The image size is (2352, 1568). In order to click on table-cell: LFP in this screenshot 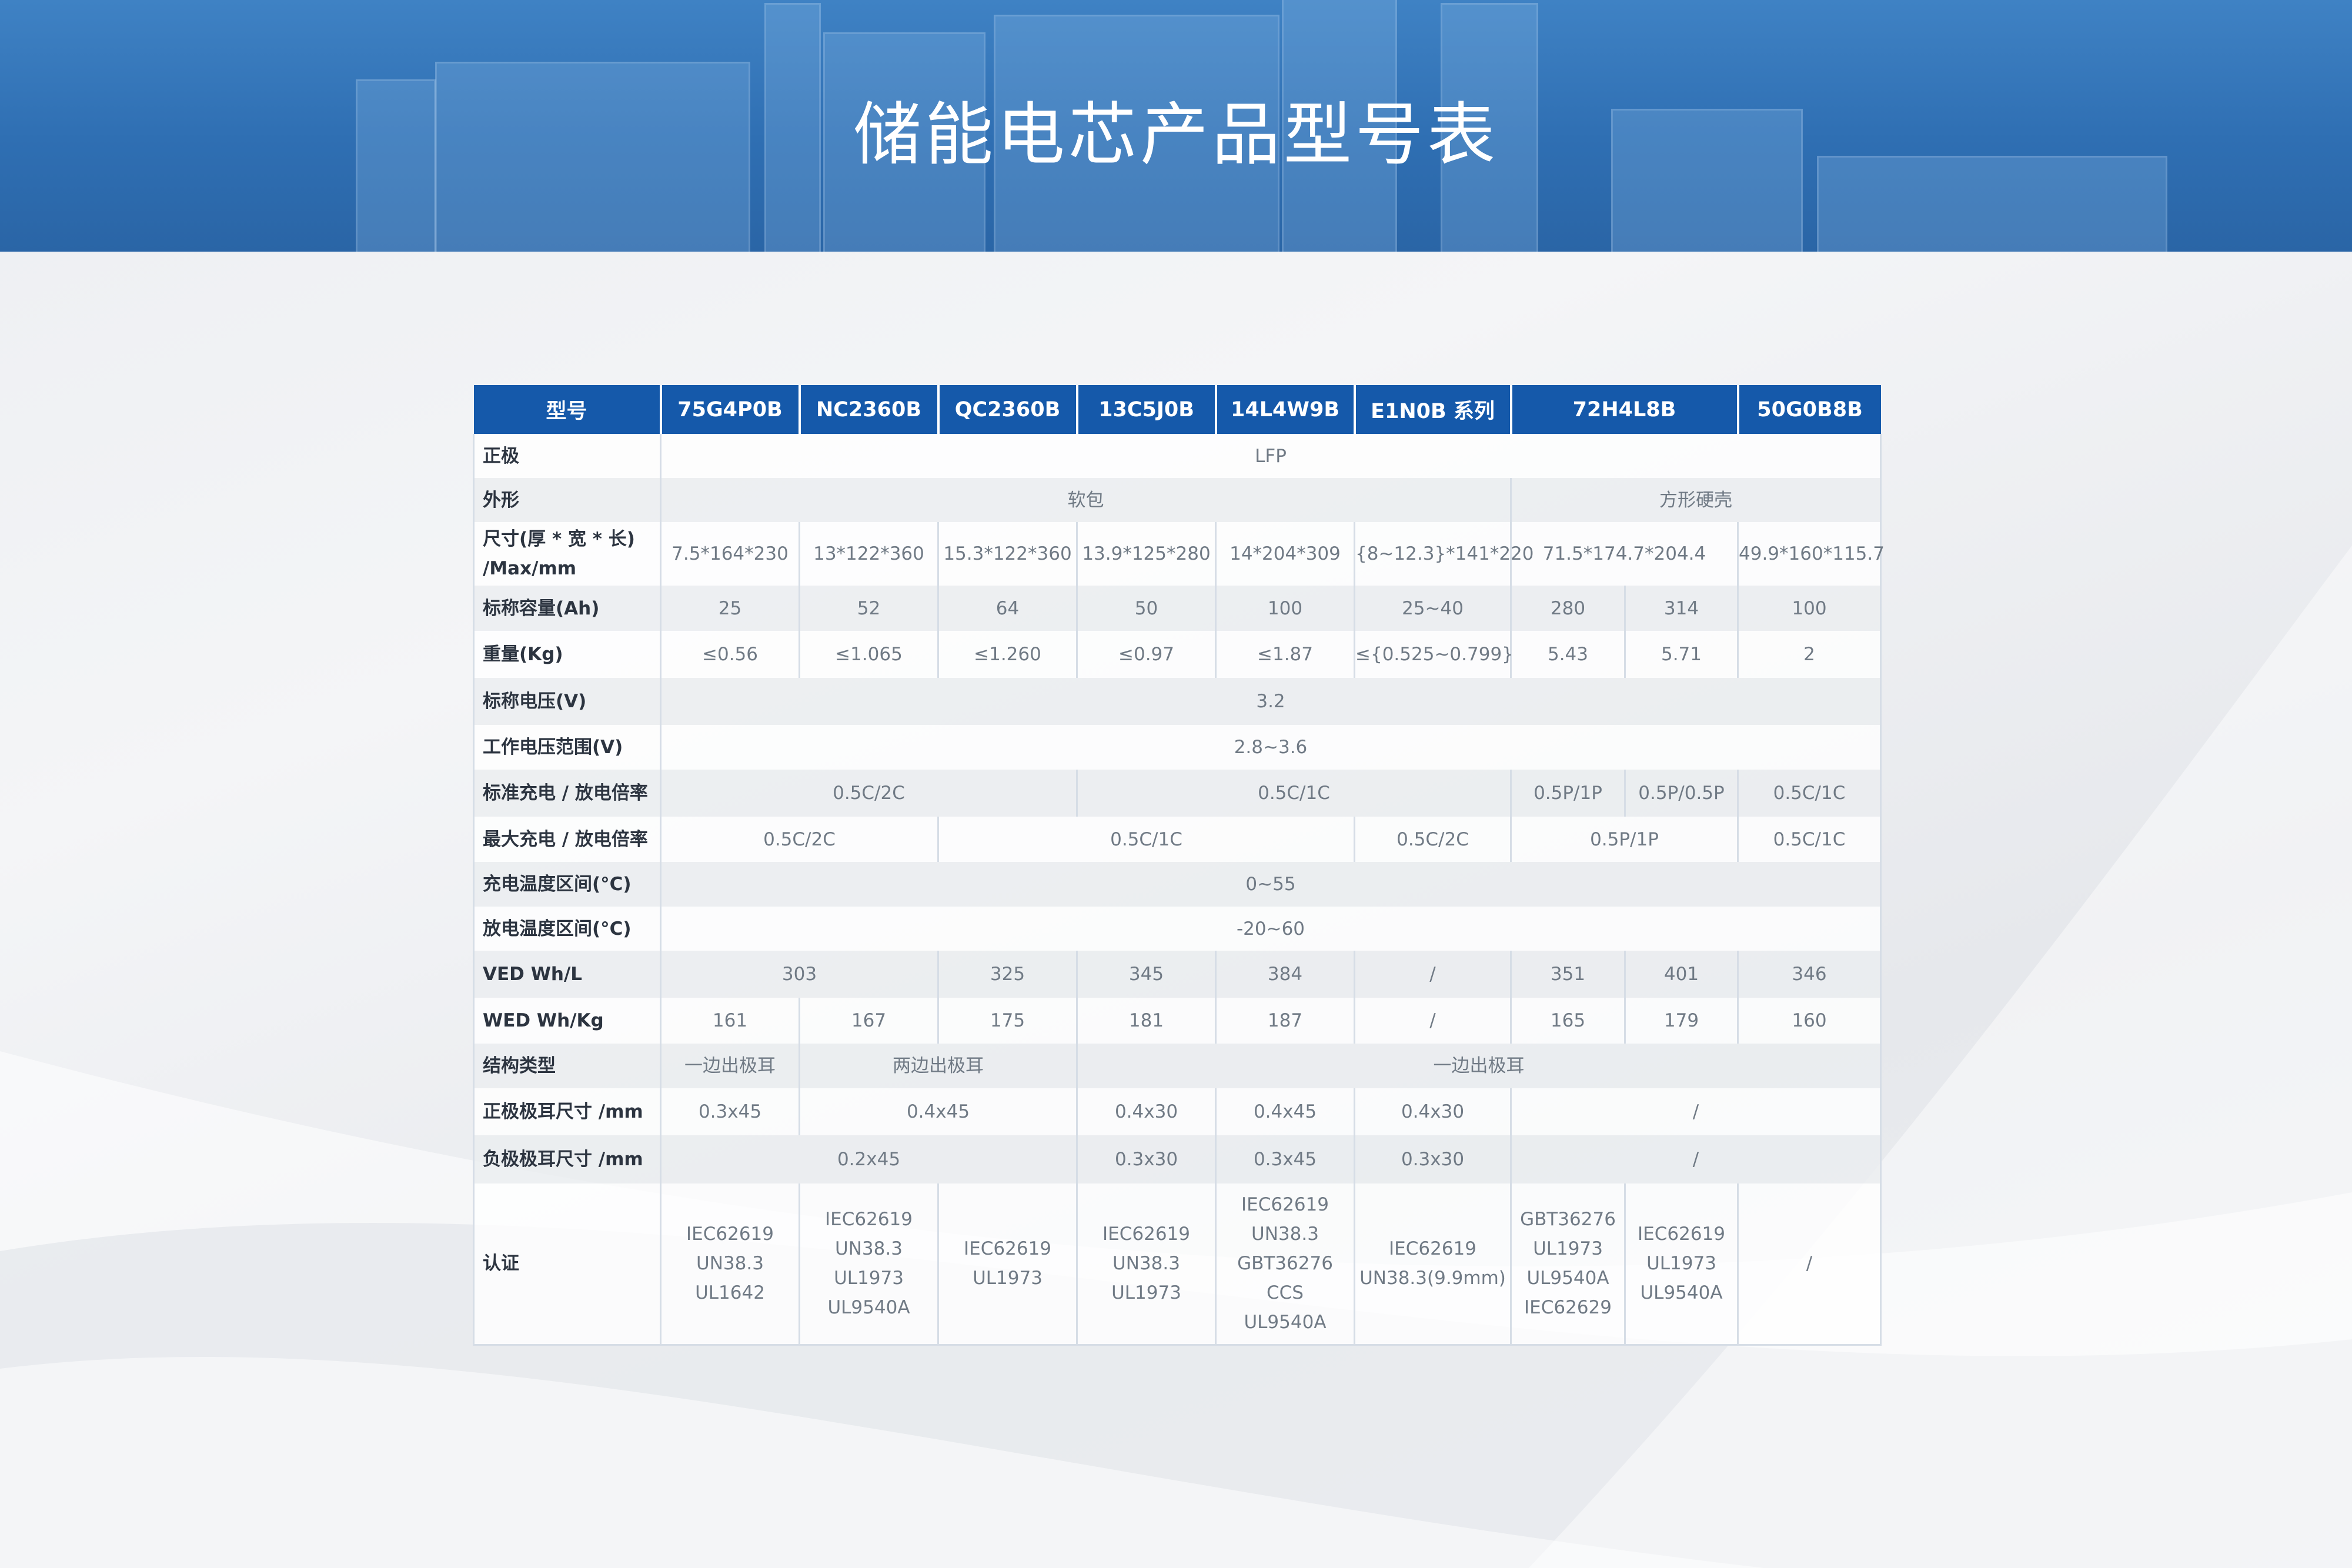, I will do `click(1271, 456)`.